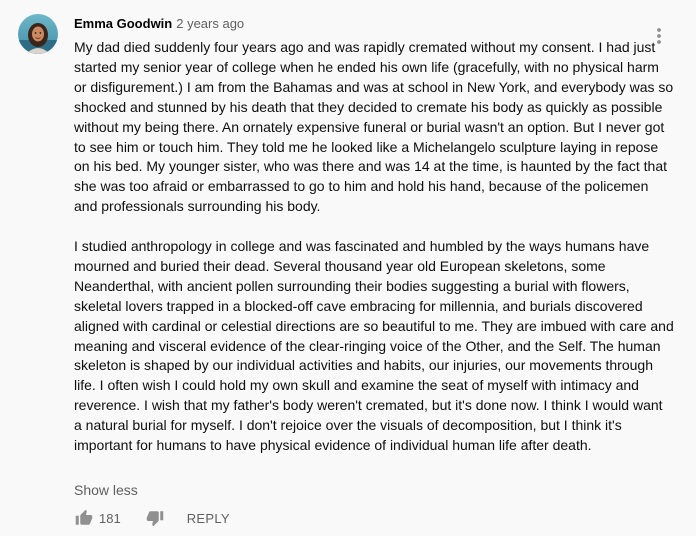 The width and height of the screenshot is (696, 536). I want to click on thumb-up-icon, so click(84, 517).